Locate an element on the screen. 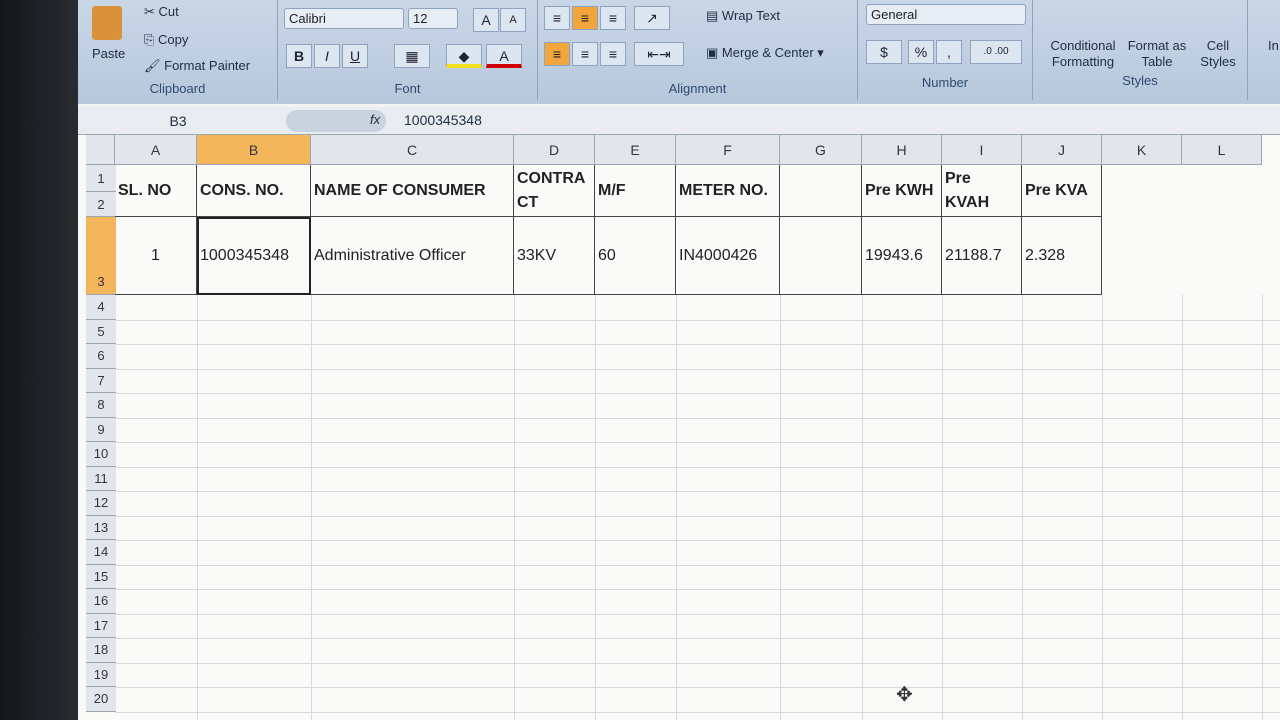 Image resolution: width=1280 pixels, height=720 pixels. row-header-15: 15 is located at coordinates (101, 576).